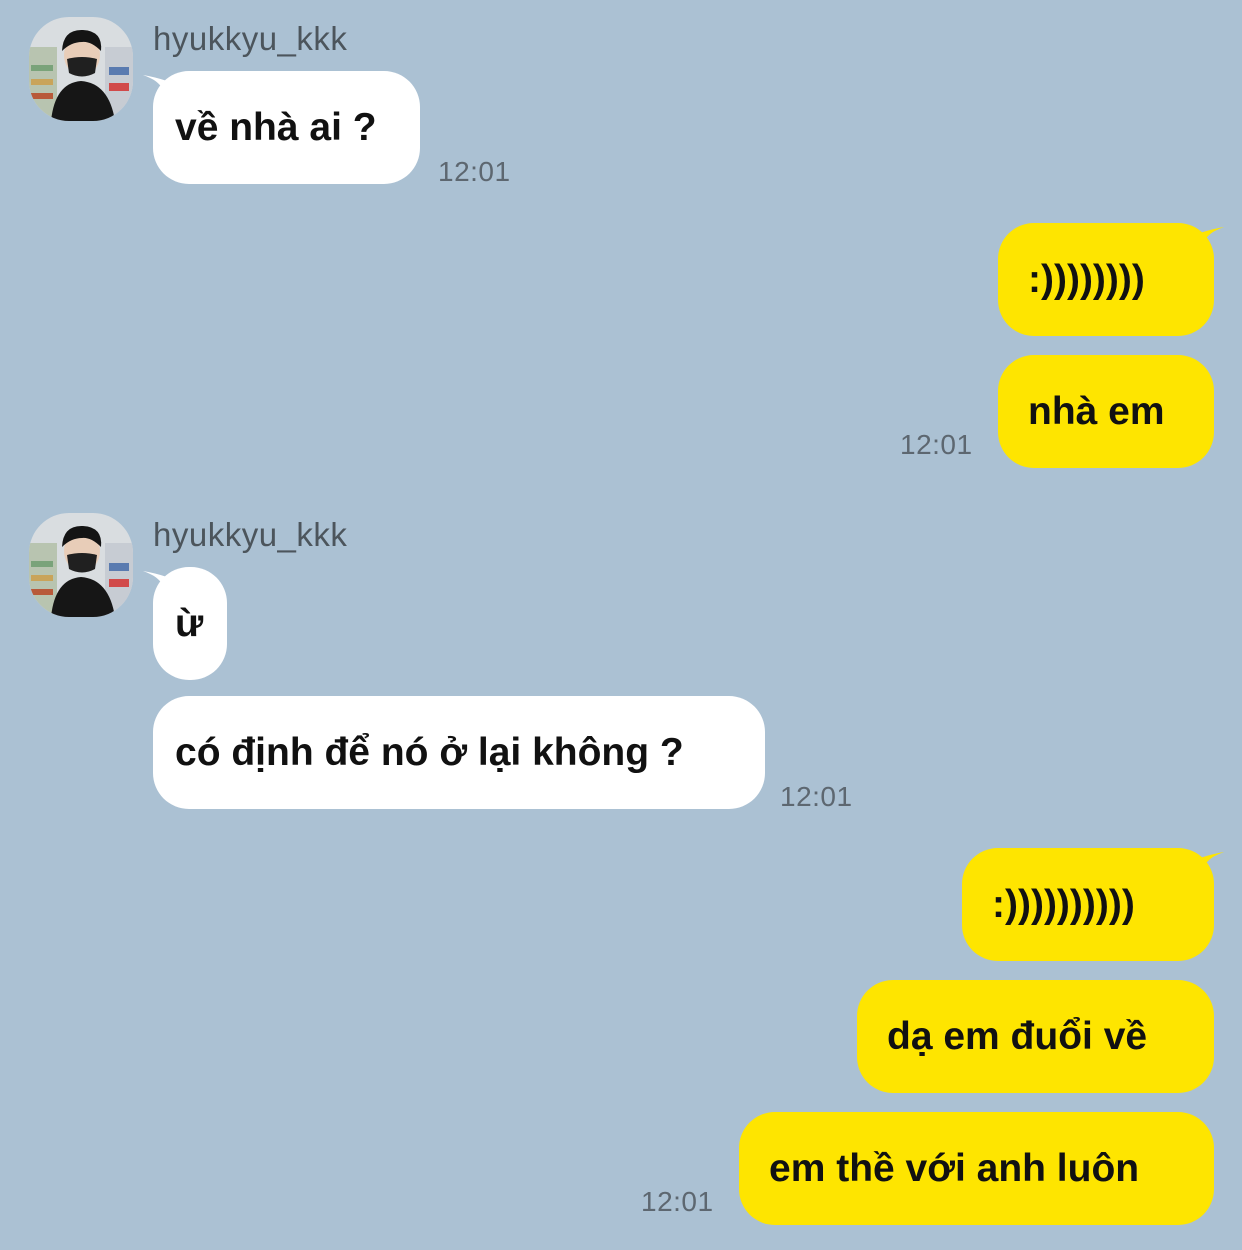  Describe the element at coordinates (1096, 411) in the screenshot. I see `message-text: nhà em` at that location.